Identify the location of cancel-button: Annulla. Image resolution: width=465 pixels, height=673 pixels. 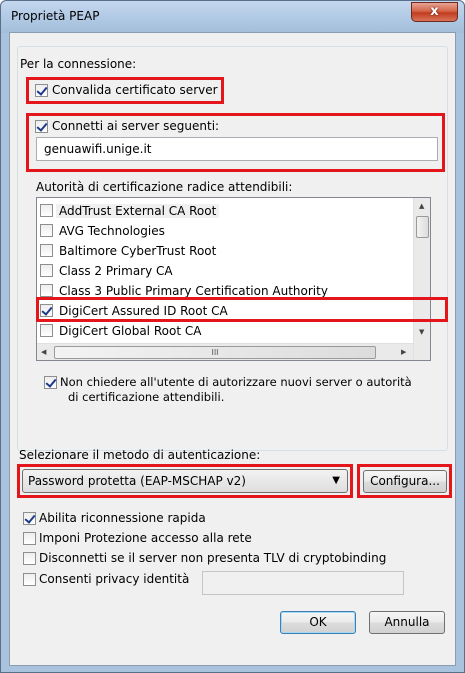
(407, 622).